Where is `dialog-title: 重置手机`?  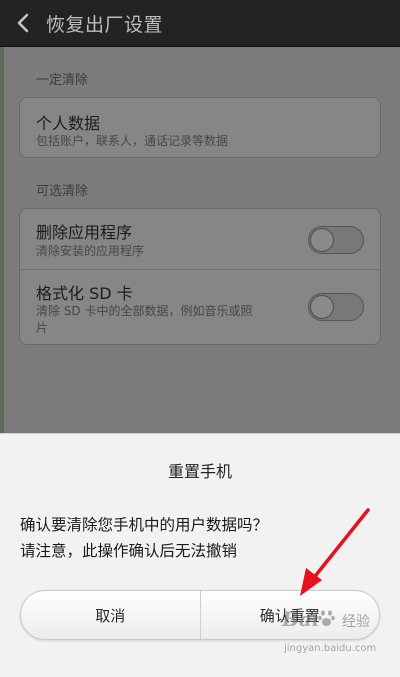 dialog-title: 重置手机 is located at coordinates (199, 471).